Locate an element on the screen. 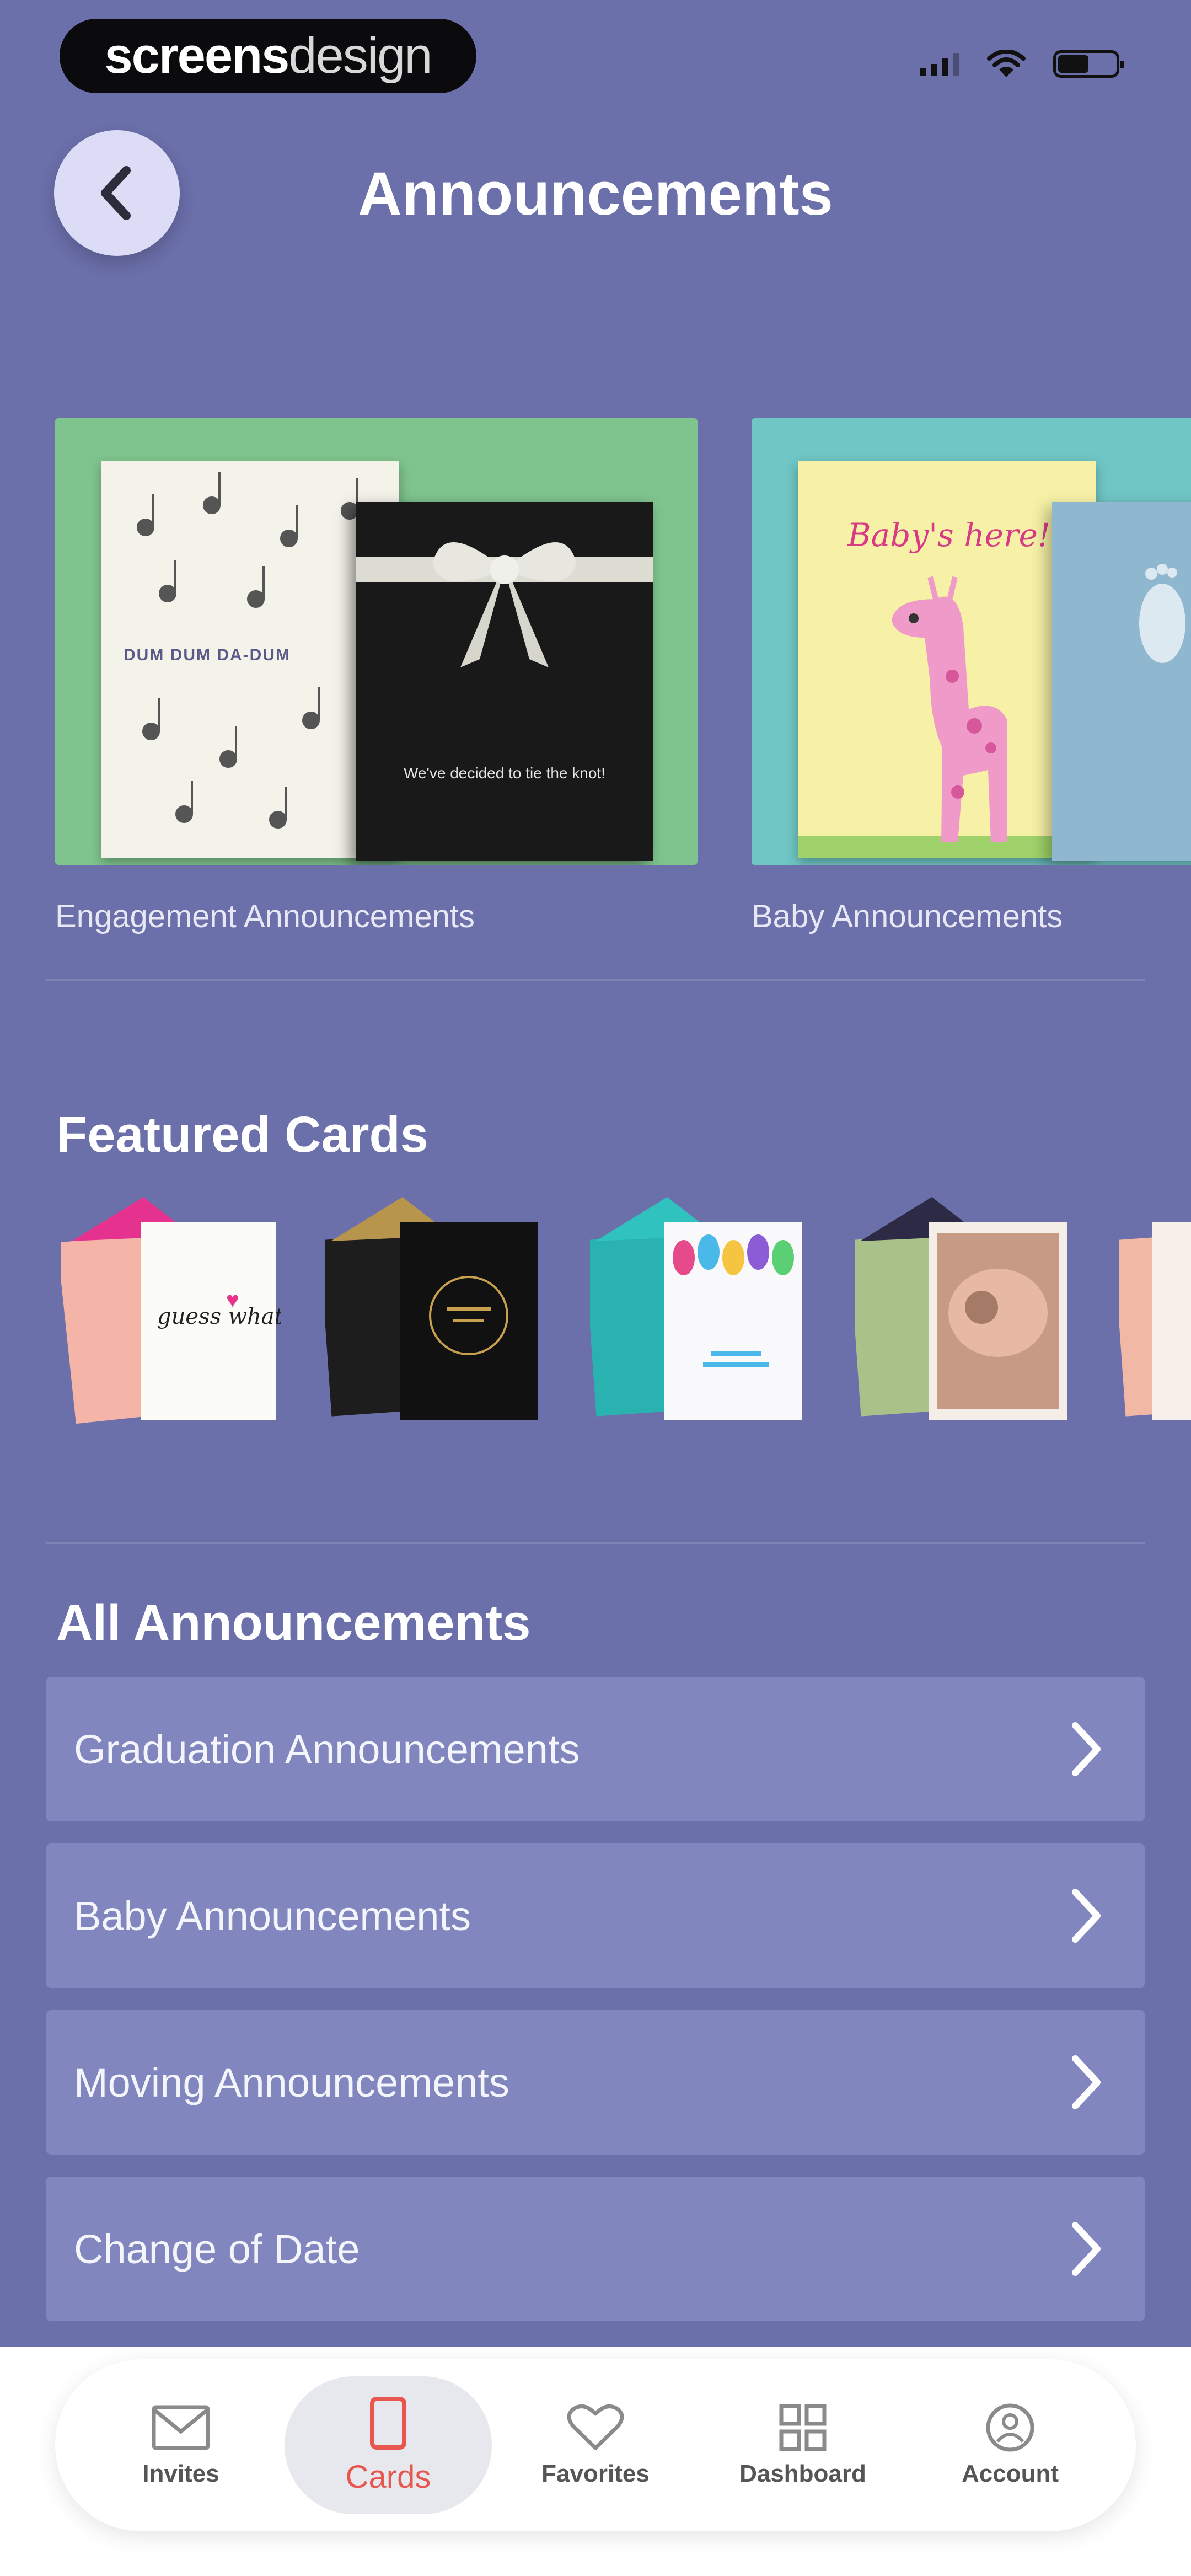  tab-label: Cards is located at coordinates (388, 2477).